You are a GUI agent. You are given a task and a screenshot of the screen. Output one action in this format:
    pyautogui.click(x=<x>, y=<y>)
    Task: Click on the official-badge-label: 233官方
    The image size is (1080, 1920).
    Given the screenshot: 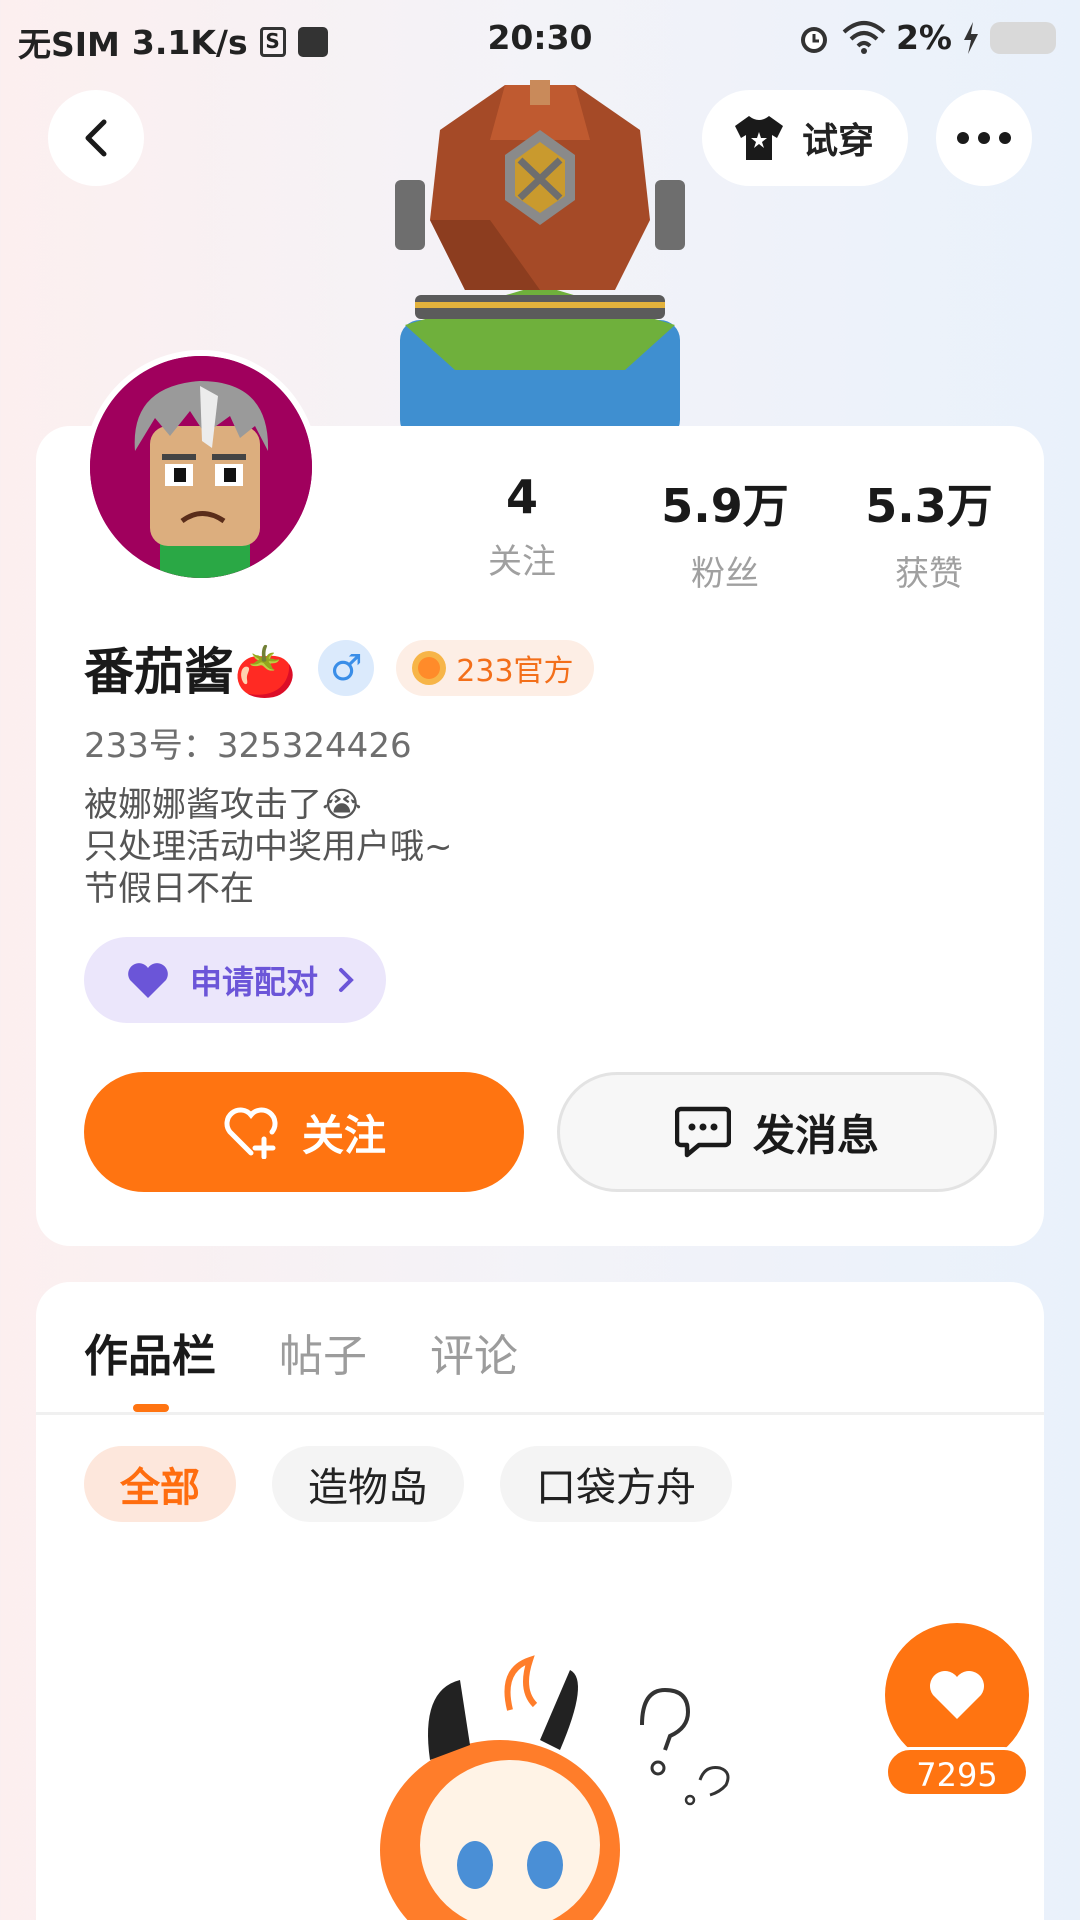 What is the action you would take?
    pyautogui.click(x=515, y=671)
    